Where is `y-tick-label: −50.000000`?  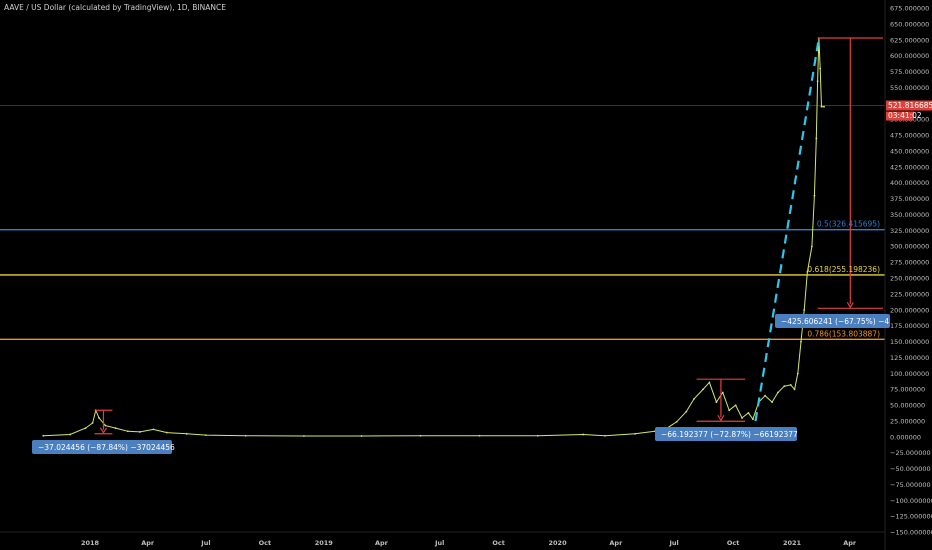
y-tick-label: −50.000000 is located at coordinates (910, 469).